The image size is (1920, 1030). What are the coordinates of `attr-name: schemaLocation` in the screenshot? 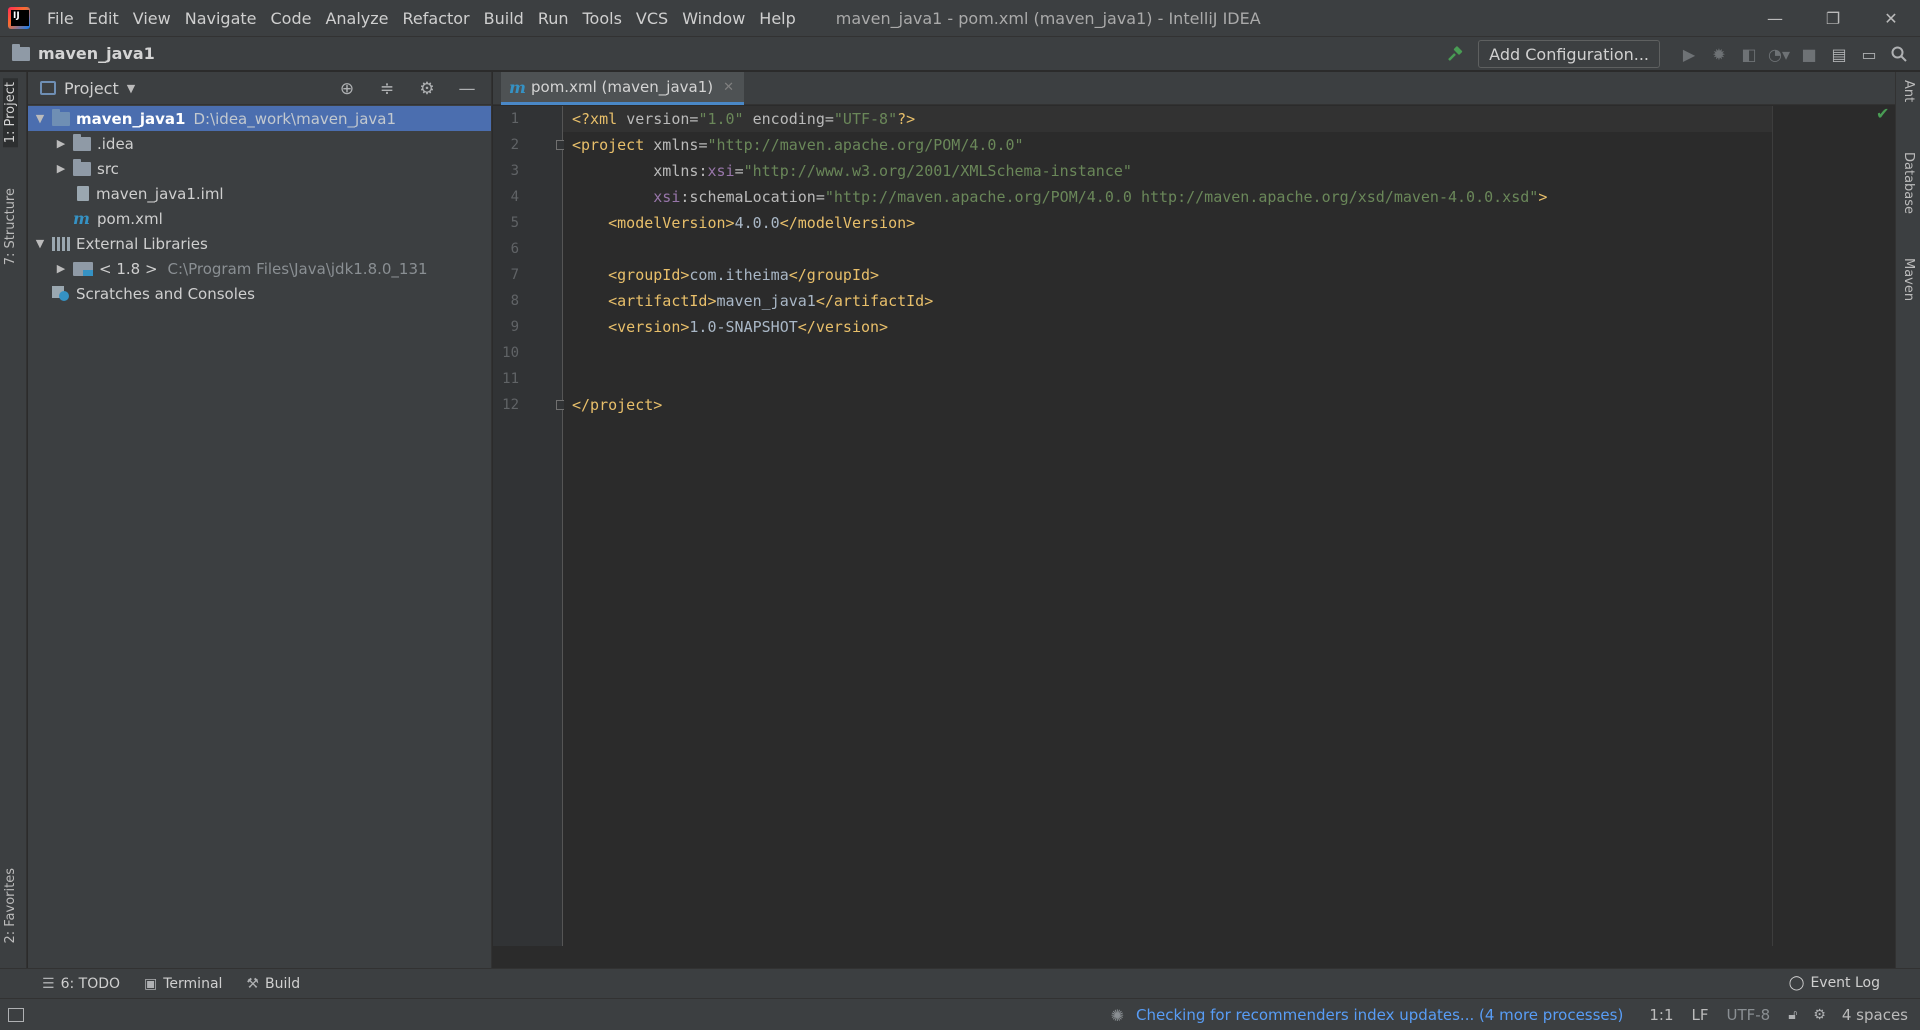 It's located at (752, 197).